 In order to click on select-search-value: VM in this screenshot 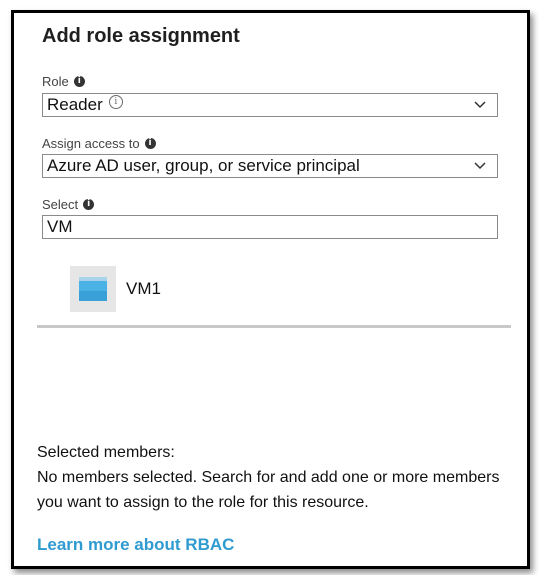, I will do `click(60, 226)`.